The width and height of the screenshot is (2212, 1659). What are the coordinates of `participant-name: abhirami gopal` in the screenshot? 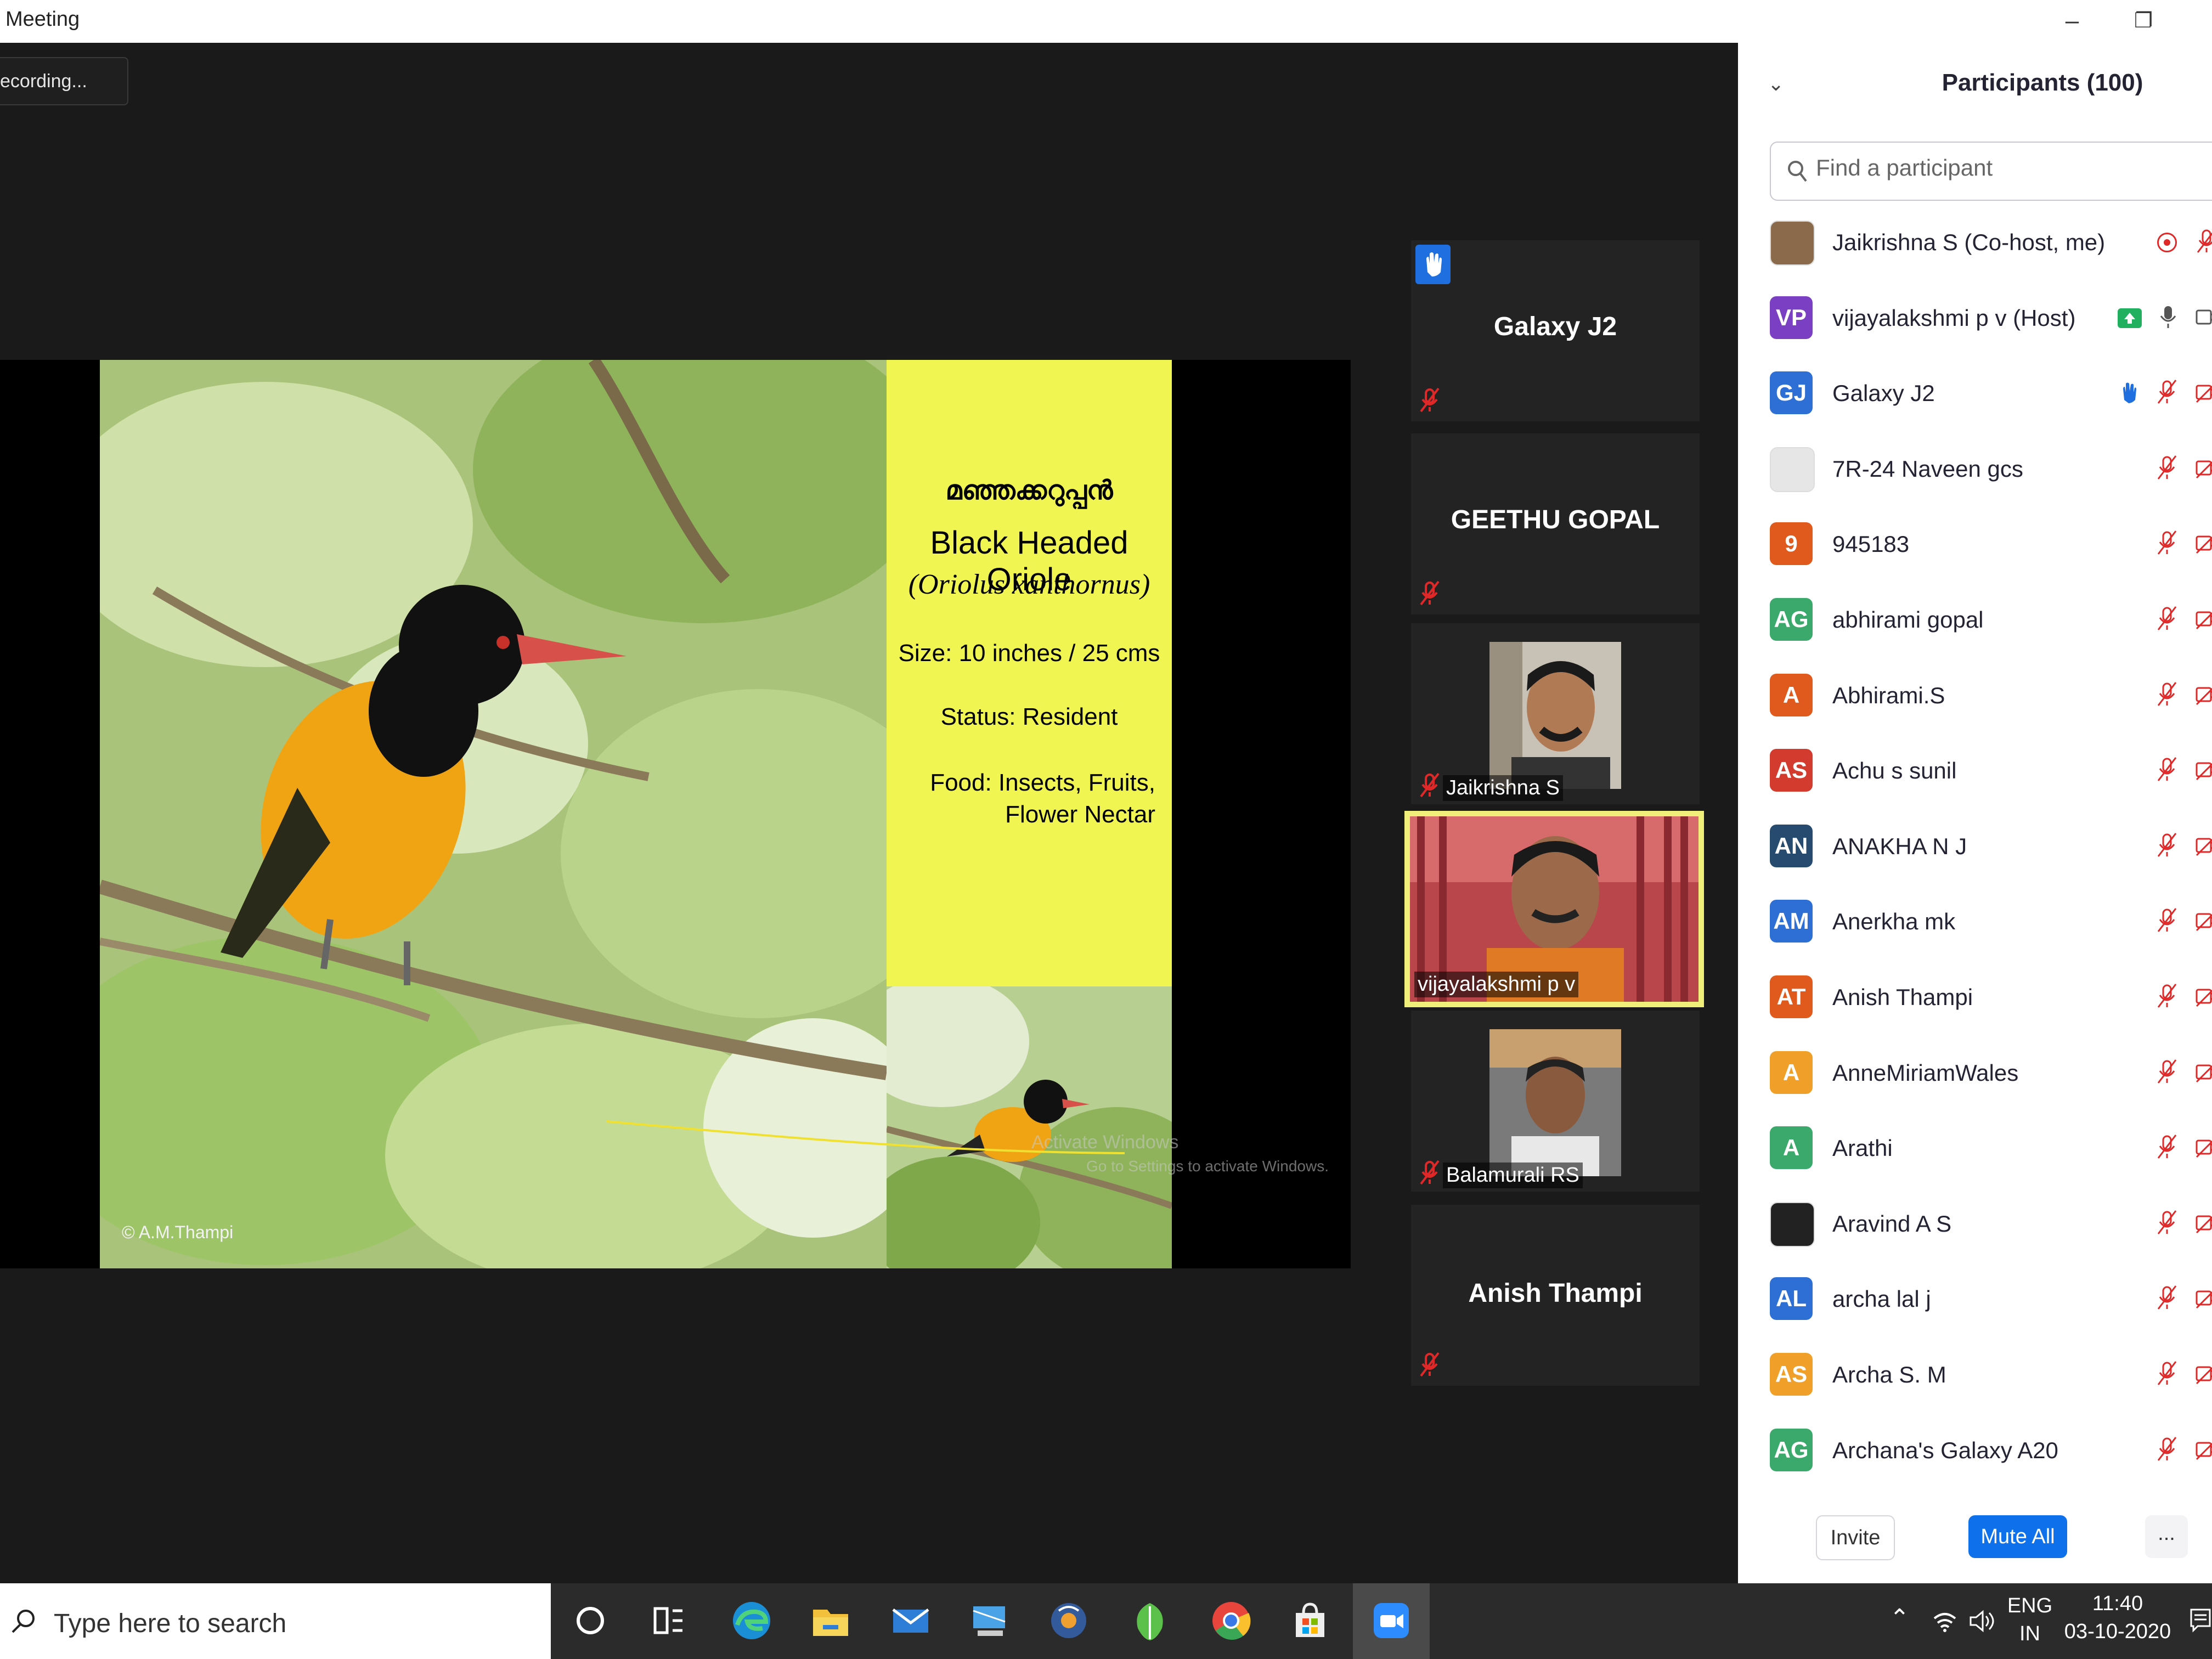 It's located at (1908, 620).